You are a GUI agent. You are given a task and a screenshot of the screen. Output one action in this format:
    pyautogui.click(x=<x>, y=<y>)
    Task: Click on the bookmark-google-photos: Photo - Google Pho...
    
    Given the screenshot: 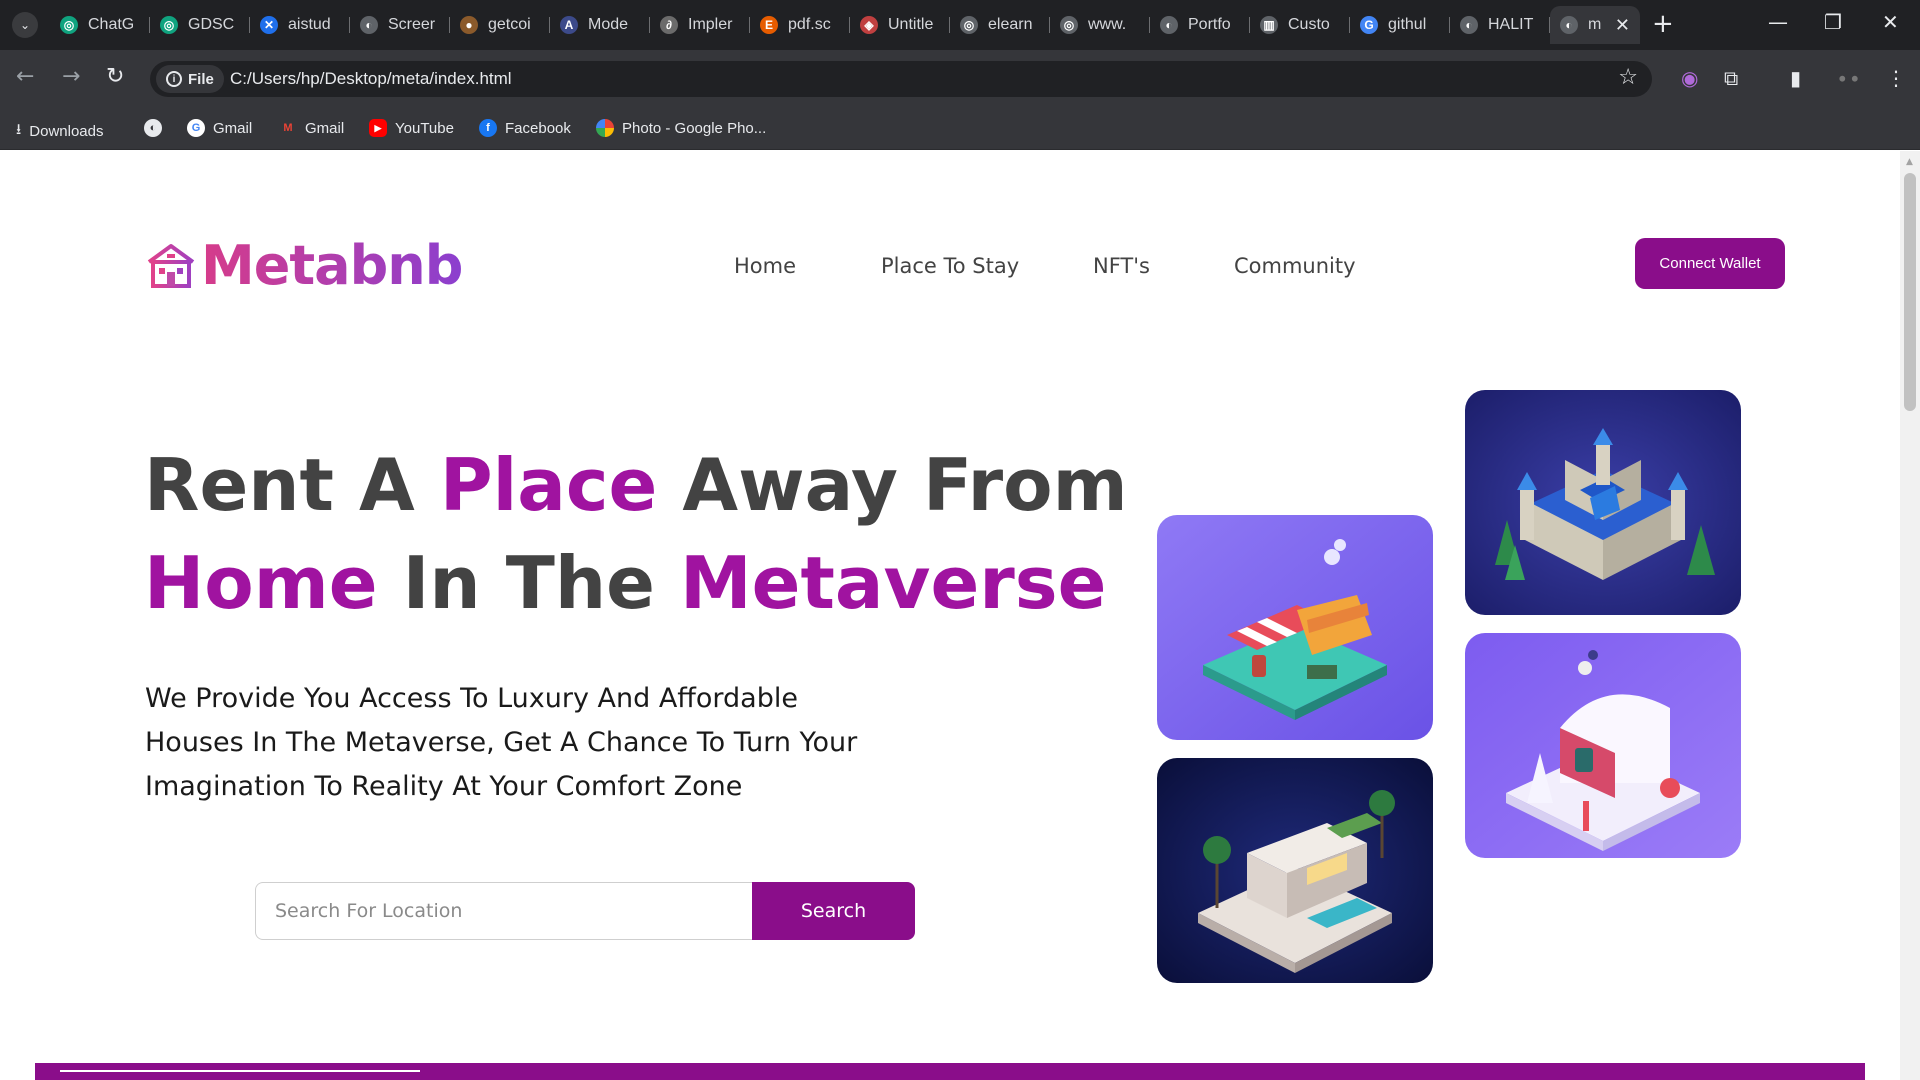 What is the action you would take?
    pyautogui.click(x=681, y=128)
    